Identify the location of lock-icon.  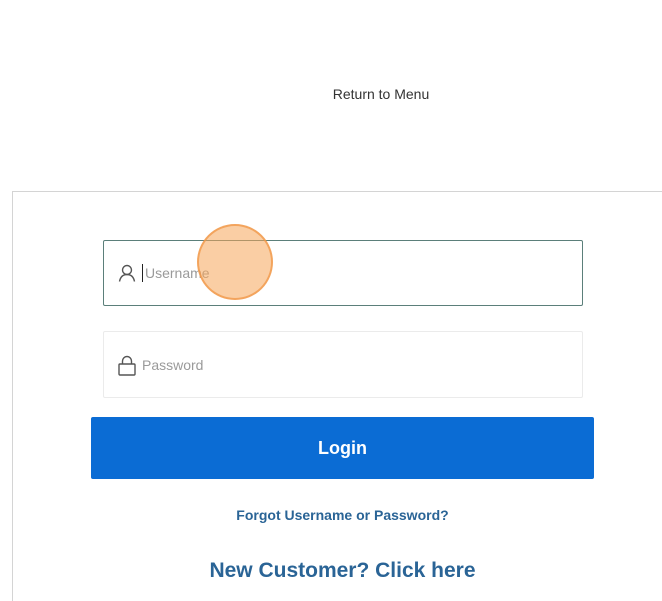
(127, 365).